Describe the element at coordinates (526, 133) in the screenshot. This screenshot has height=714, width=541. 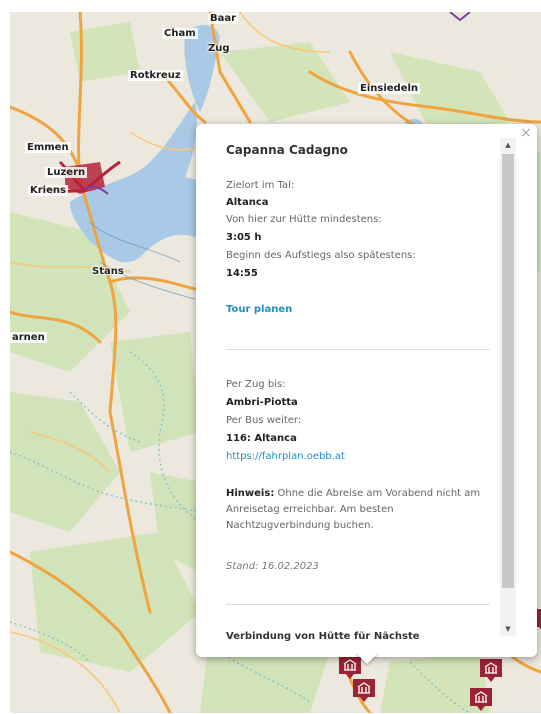
I see `close-icon: ×` at that location.